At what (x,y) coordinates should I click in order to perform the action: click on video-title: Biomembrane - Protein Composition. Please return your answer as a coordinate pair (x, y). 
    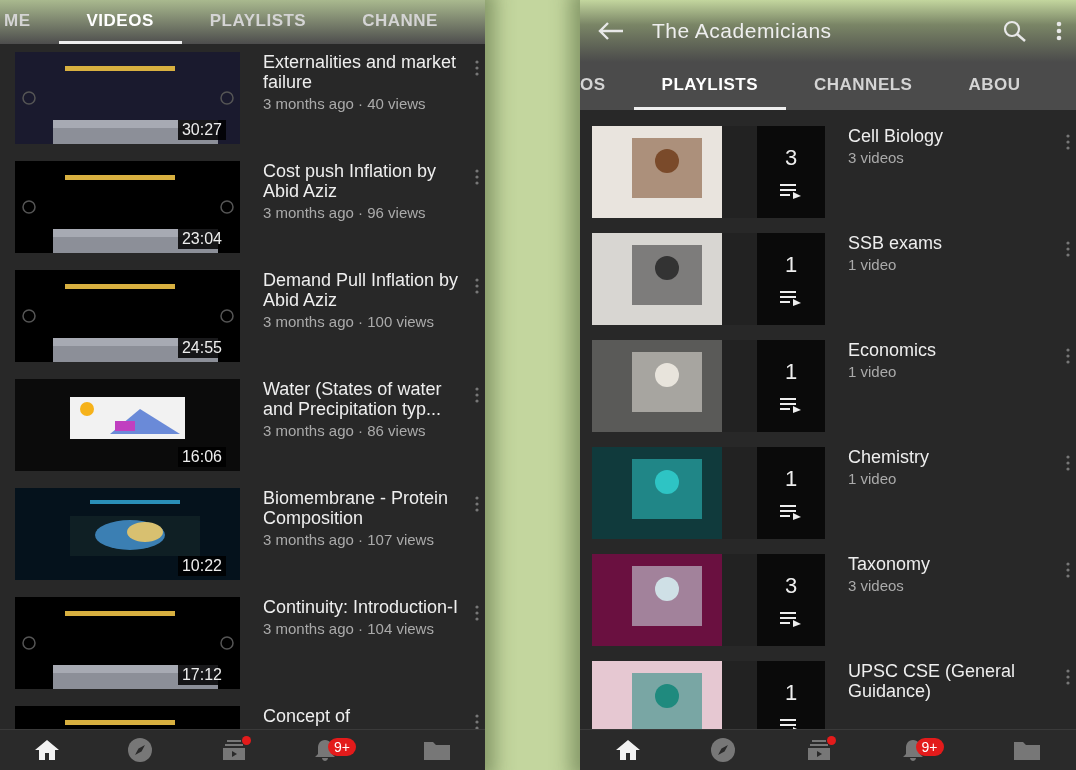
    Looking at the image, I should click on (363, 508).